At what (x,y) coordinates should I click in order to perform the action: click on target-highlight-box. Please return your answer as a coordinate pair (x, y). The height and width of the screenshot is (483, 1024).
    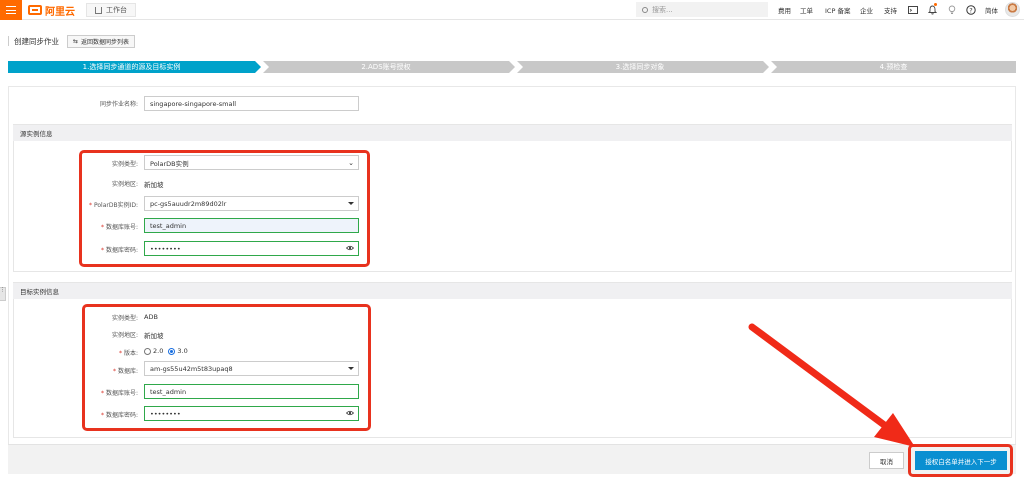
    Looking at the image, I should click on (226, 367).